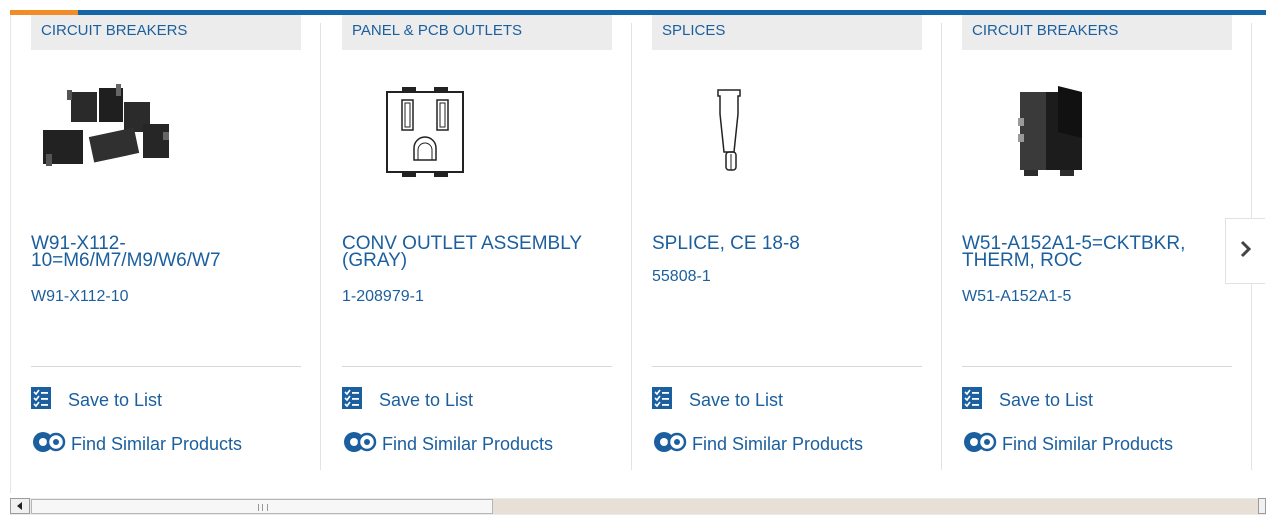  I want to click on scrollbar-thumb, so click(262, 506).